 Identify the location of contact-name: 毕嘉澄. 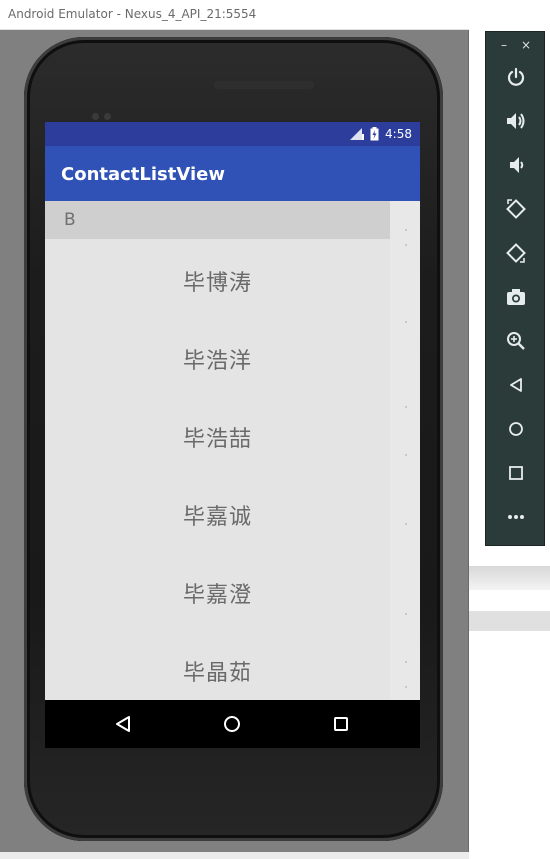
(217, 595).